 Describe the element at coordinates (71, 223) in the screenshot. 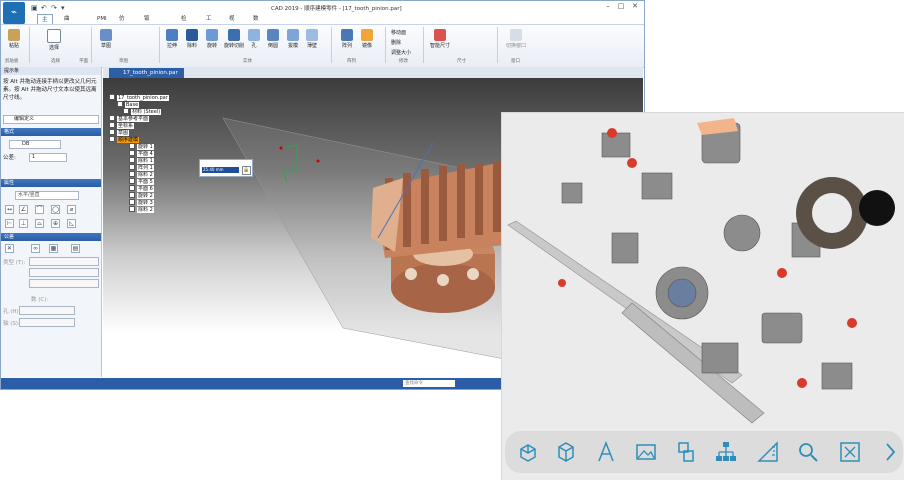

I see `dim-chamfer-button: ◺` at that location.